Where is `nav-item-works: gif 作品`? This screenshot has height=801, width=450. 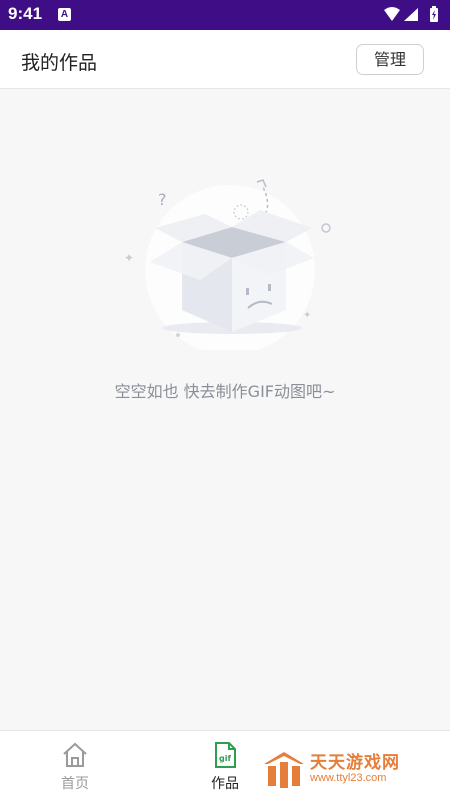
nav-item-works: gif 作品 is located at coordinates (225, 766).